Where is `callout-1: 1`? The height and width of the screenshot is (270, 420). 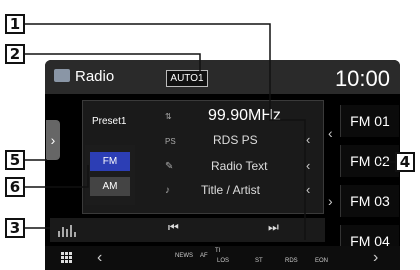
callout-1: 1 is located at coordinates (15, 24).